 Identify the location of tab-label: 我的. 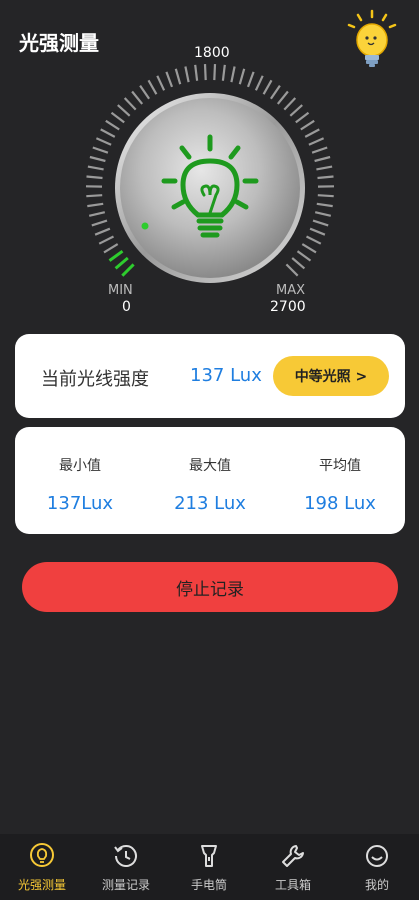
(376, 885).